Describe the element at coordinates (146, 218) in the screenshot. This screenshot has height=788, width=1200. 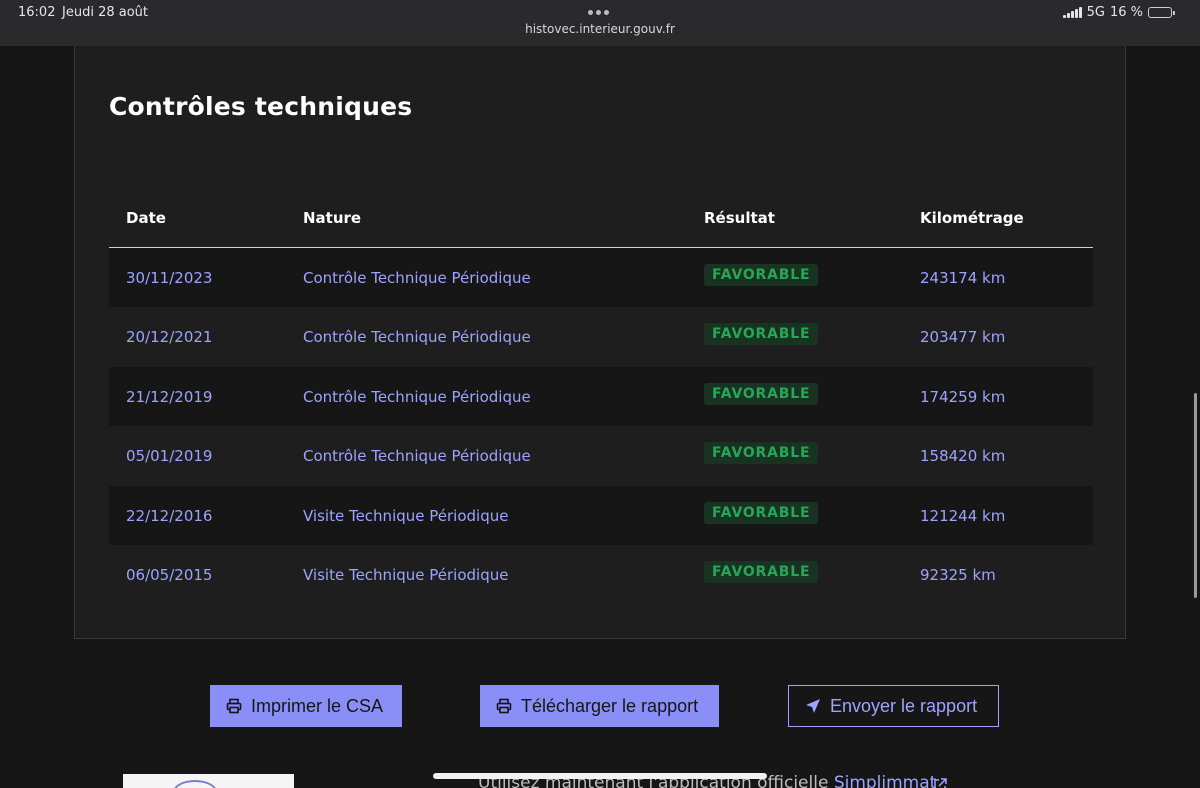
I see `header-date: Date` at that location.